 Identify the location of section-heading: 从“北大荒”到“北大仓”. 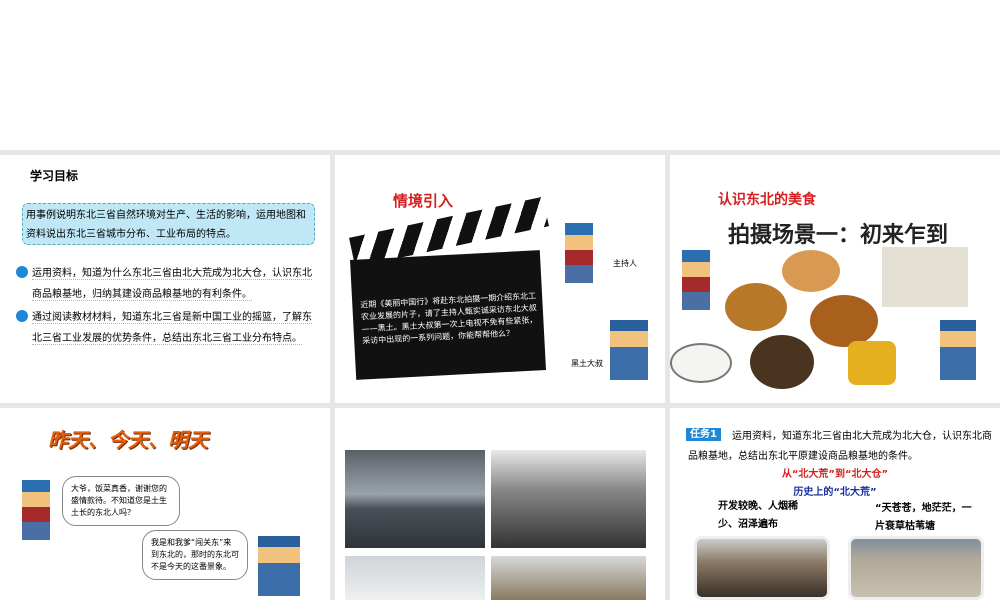
(835, 474).